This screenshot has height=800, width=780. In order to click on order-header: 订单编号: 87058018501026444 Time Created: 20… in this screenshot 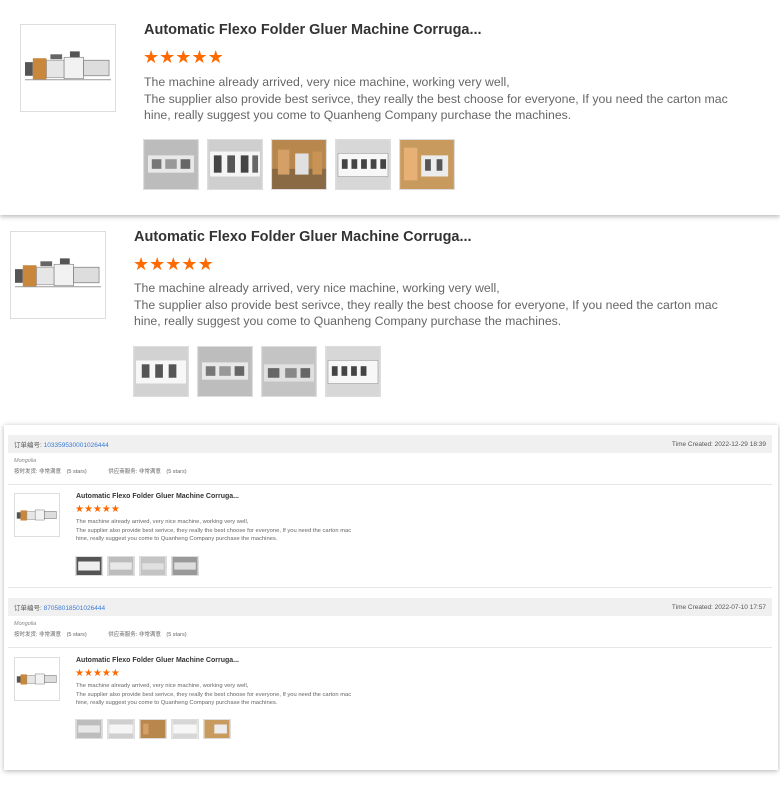, I will do `click(390, 607)`.